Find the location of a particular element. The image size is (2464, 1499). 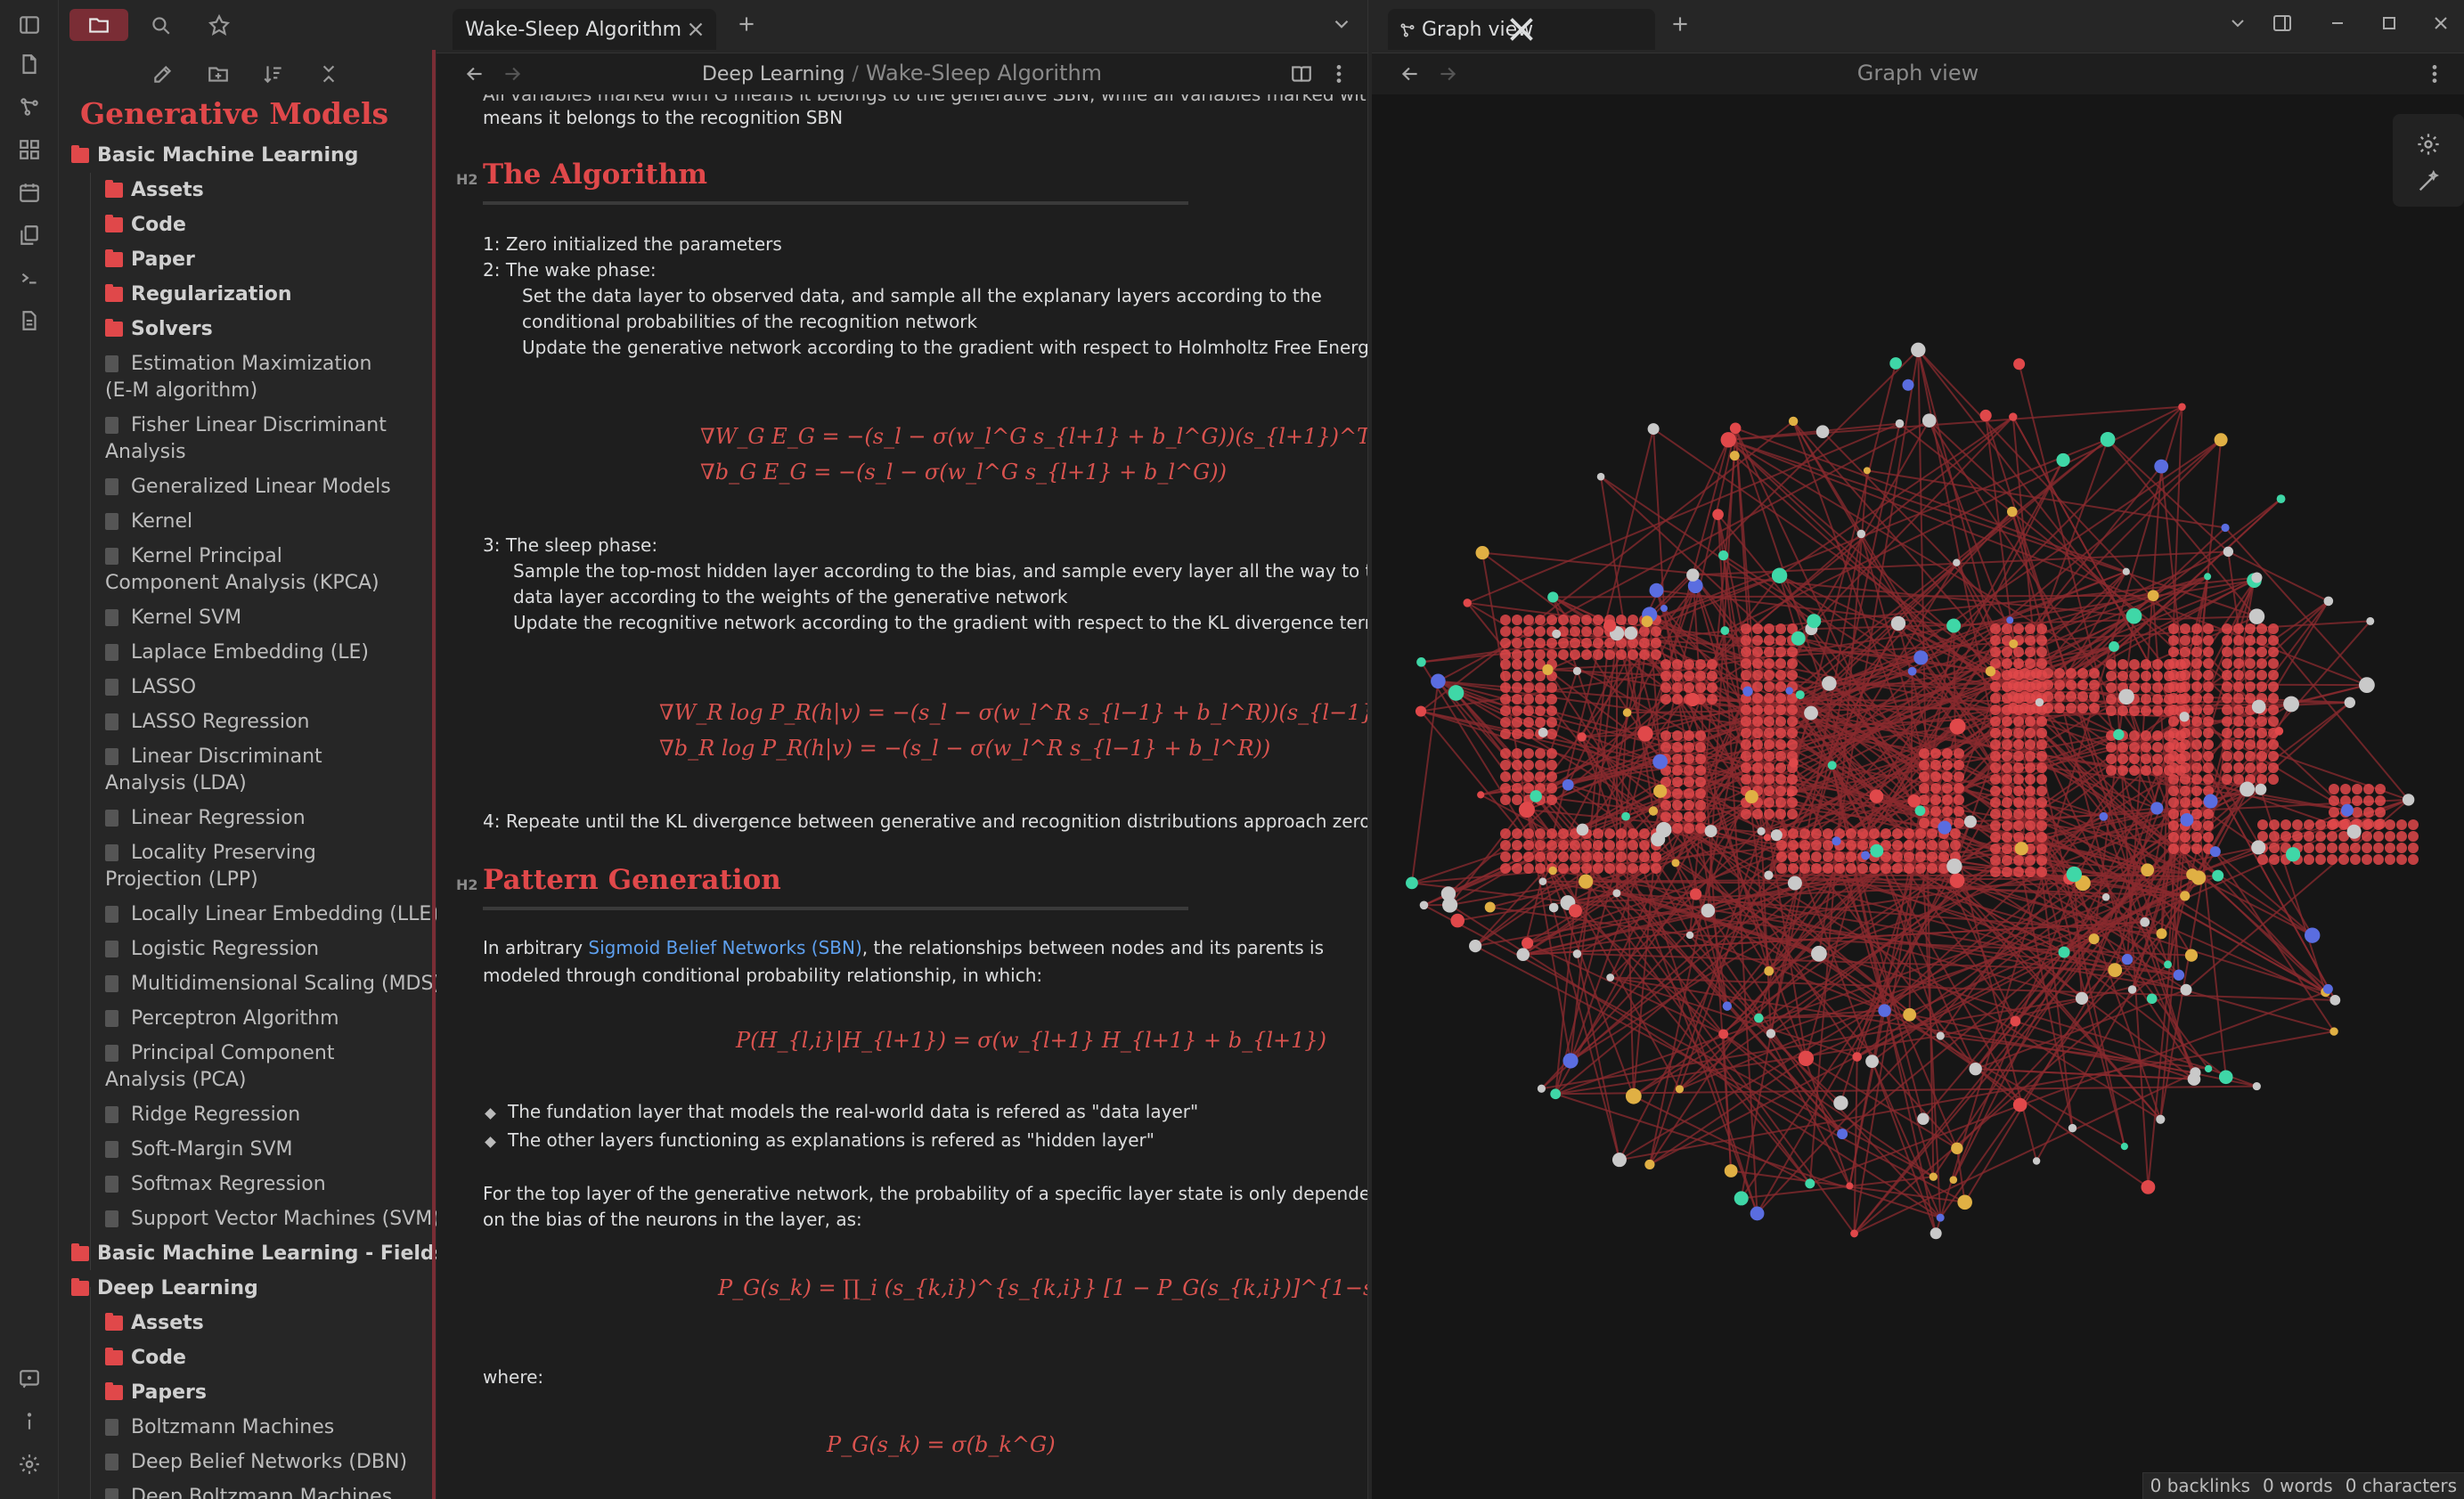

search-icon is located at coordinates (161, 25).